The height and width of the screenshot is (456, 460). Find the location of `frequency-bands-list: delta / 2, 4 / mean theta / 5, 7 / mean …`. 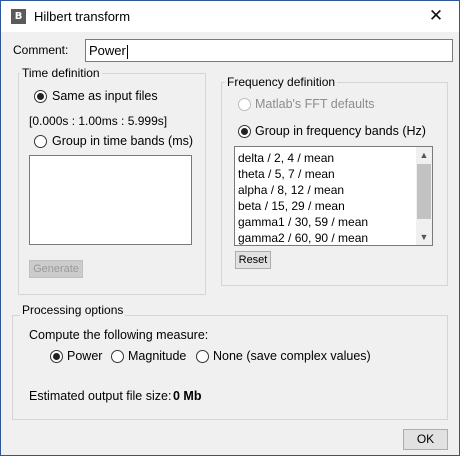

frequency-bands-list: delta / 2, 4 / mean theta / 5, 7 / mean … is located at coordinates (333, 196).